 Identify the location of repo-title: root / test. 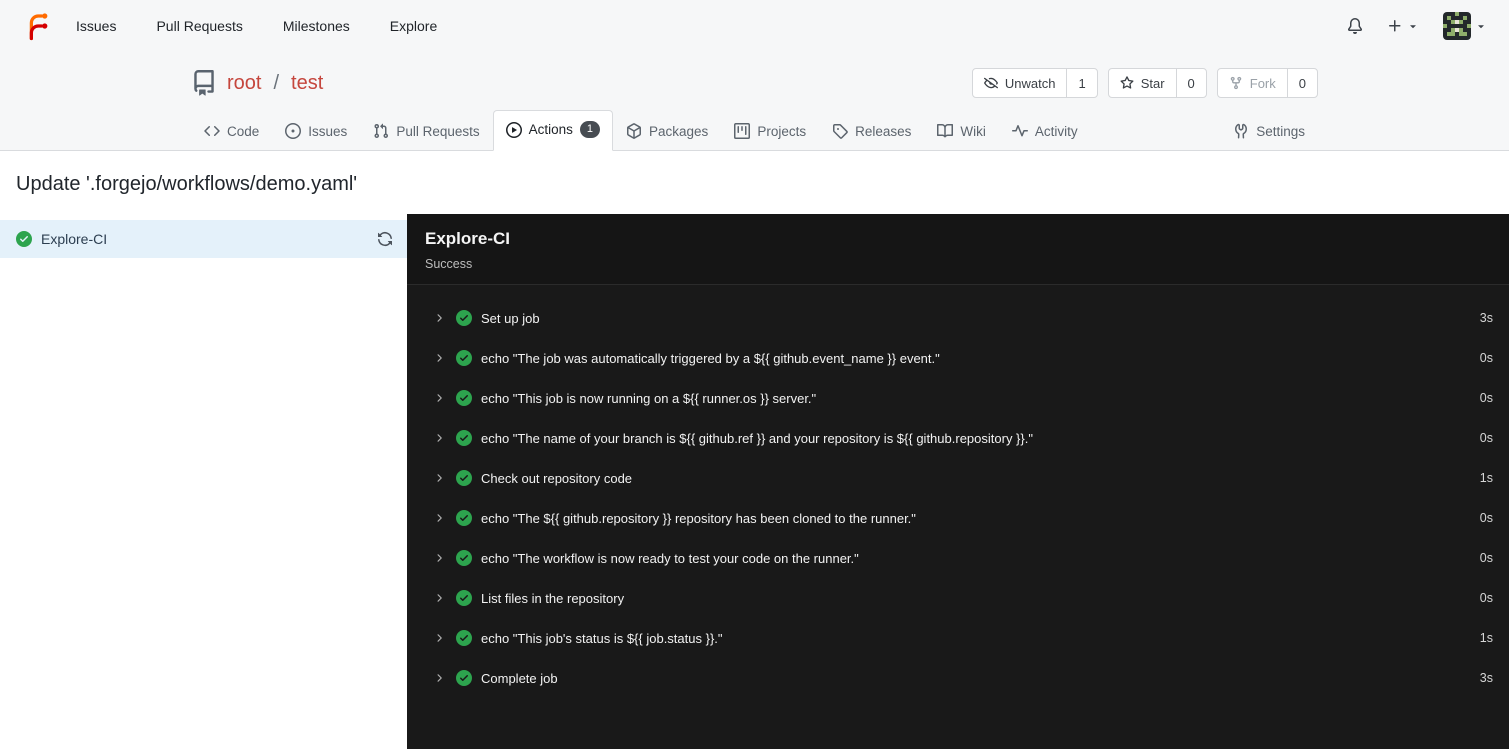
(257, 83).